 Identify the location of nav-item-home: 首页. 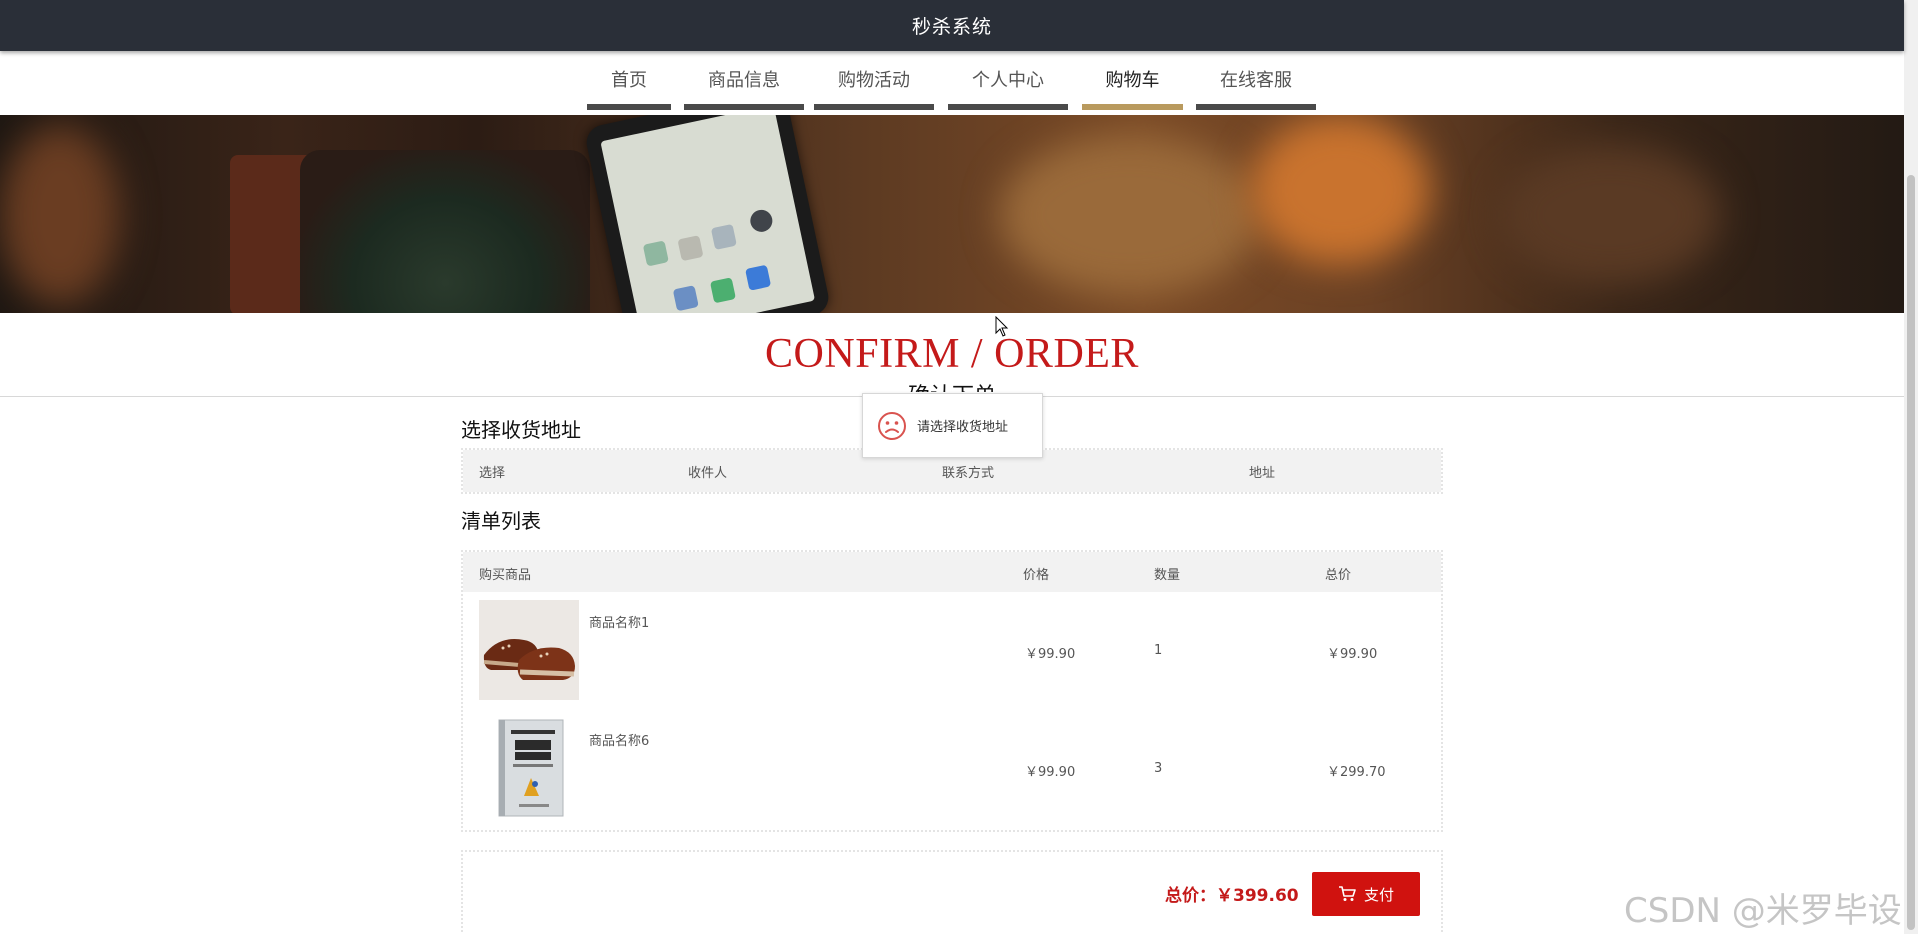
(629, 80).